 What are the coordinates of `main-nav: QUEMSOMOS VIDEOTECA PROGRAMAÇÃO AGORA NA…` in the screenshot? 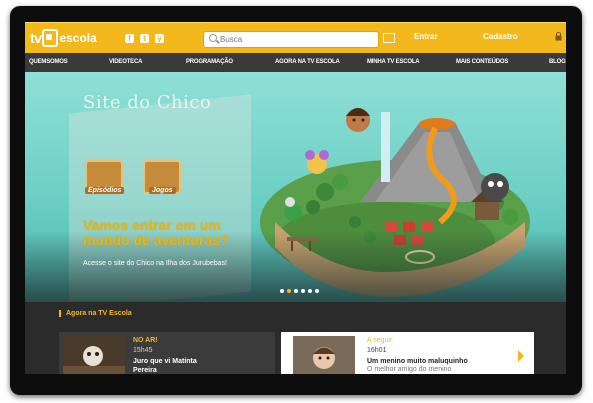 It's located at (295, 63).